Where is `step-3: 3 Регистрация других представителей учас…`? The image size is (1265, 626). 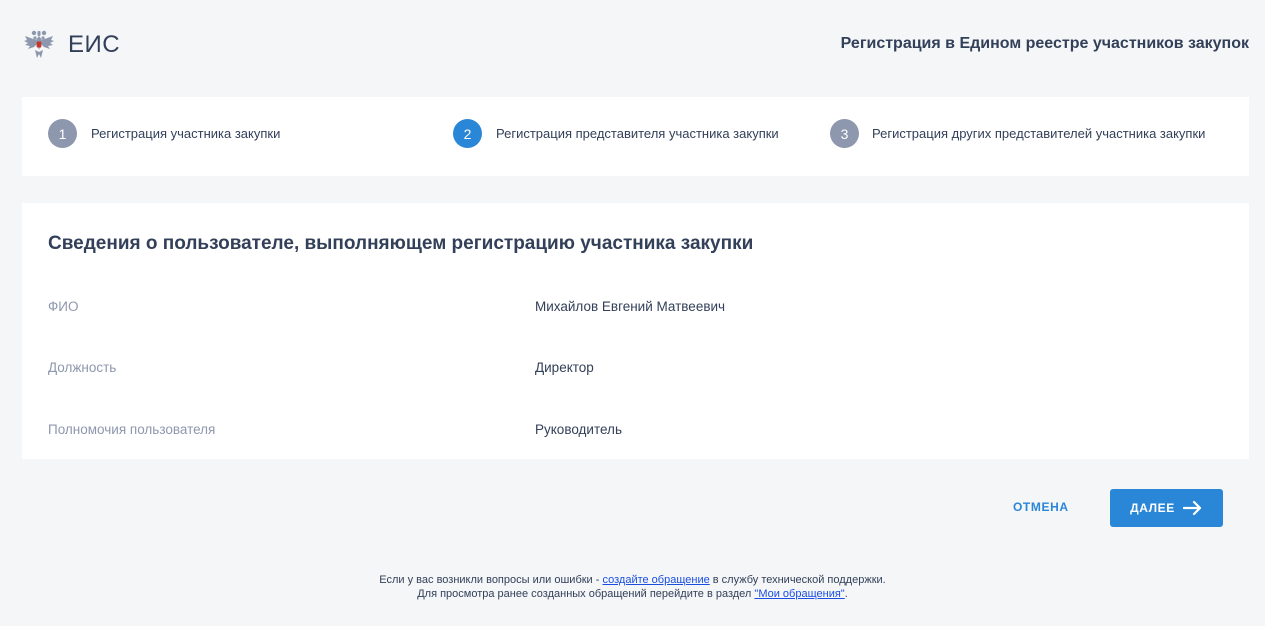
step-3: 3 Регистрация других представителей учас… is located at coordinates (1021, 133).